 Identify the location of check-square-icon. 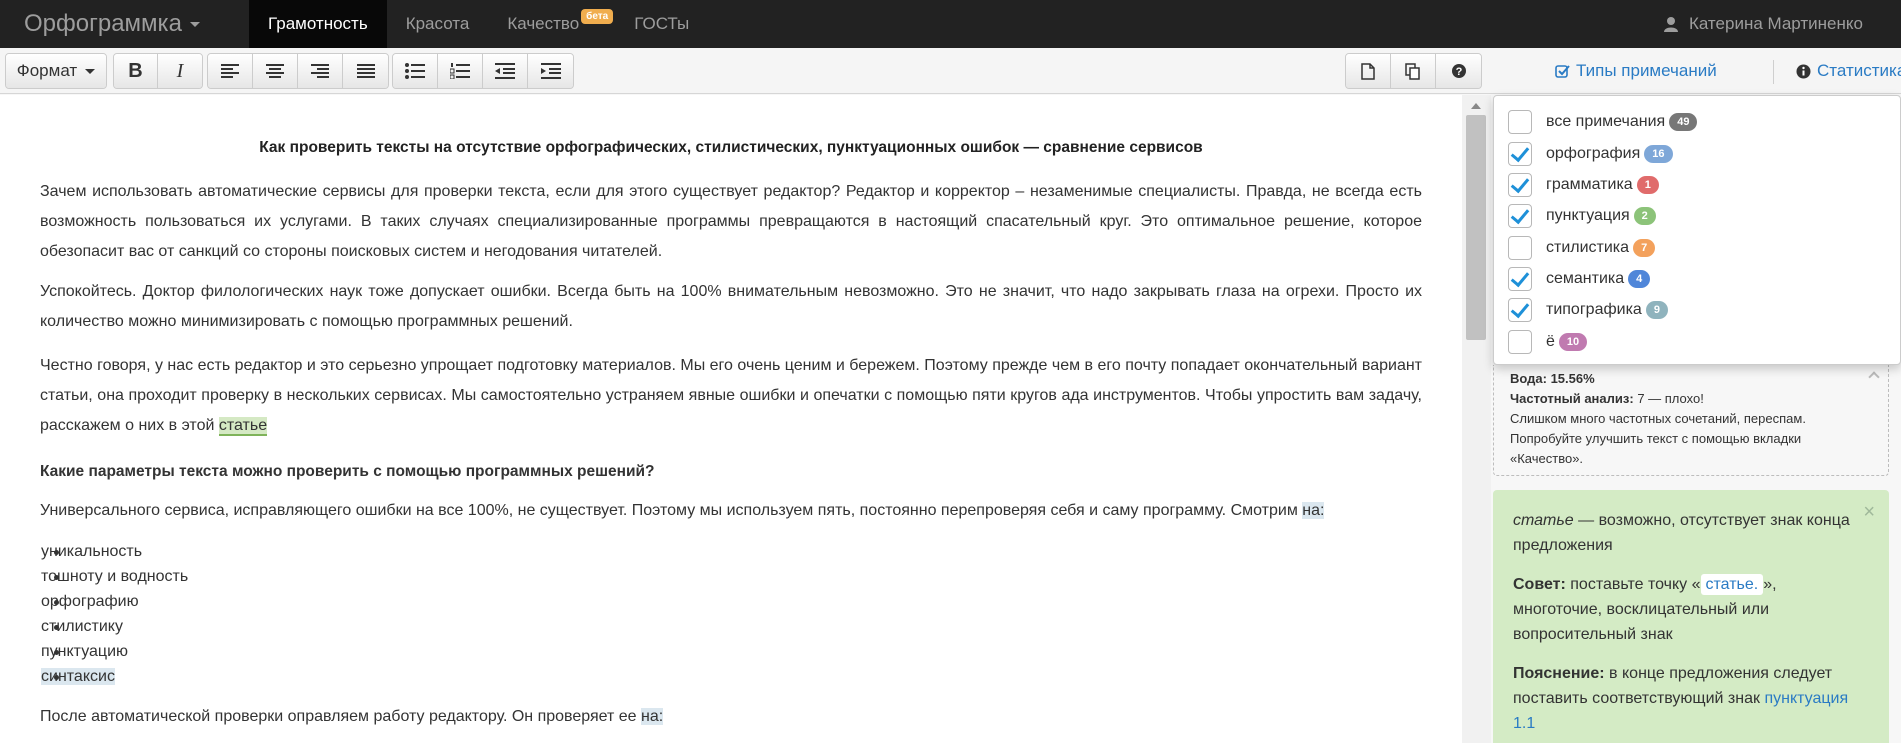
(1562, 71).